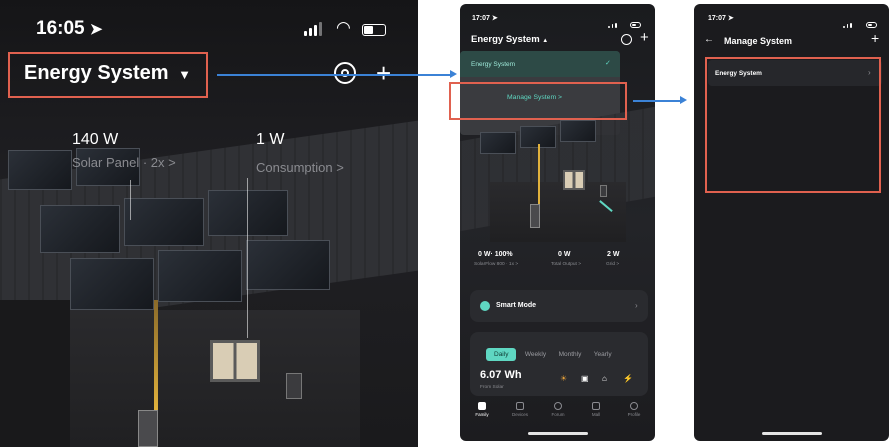  What do you see at coordinates (501, 375) in the screenshot?
I see `energy-value: 6.07 Wh` at bounding box center [501, 375].